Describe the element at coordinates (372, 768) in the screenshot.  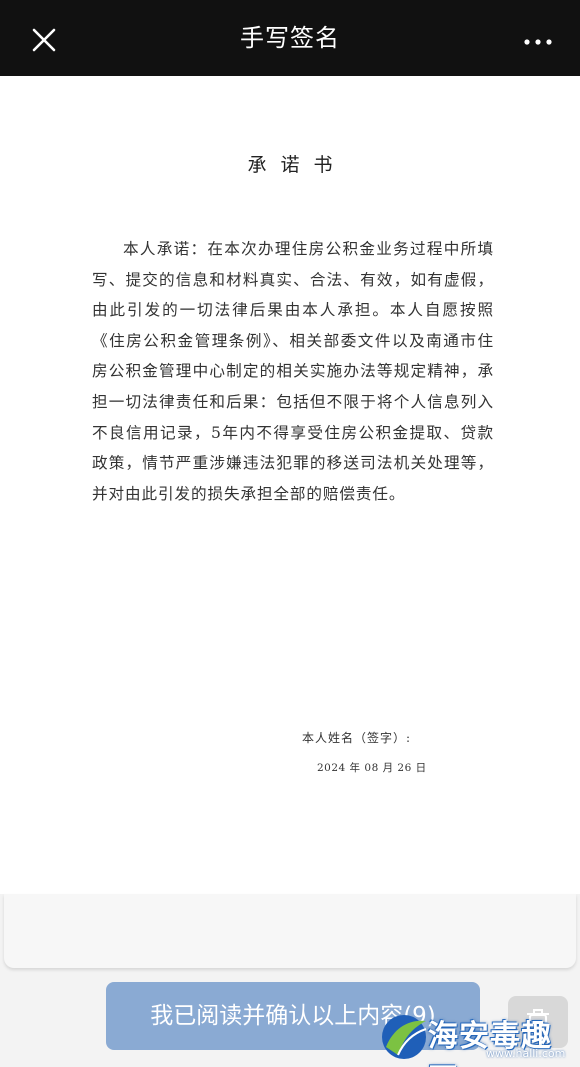
I see `signature-date: 2024 年 08 月 26 日` at that location.